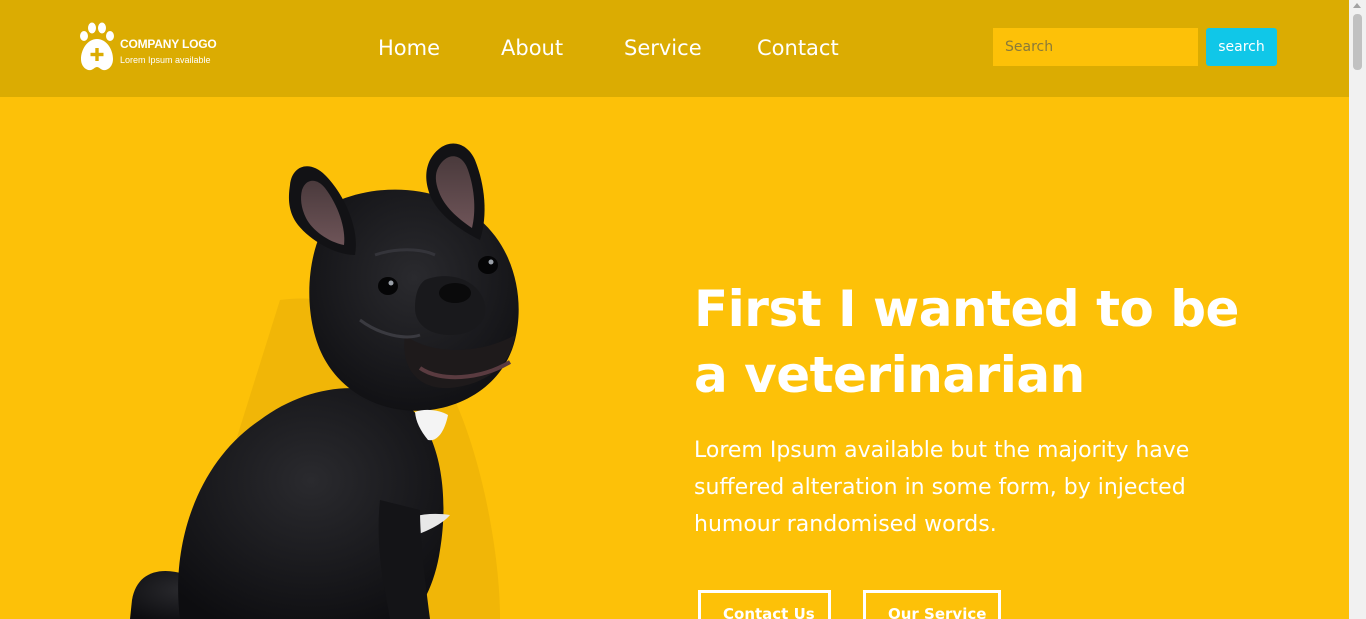  Describe the element at coordinates (663, 48) in the screenshot. I see `nav-item-service: Service` at that location.